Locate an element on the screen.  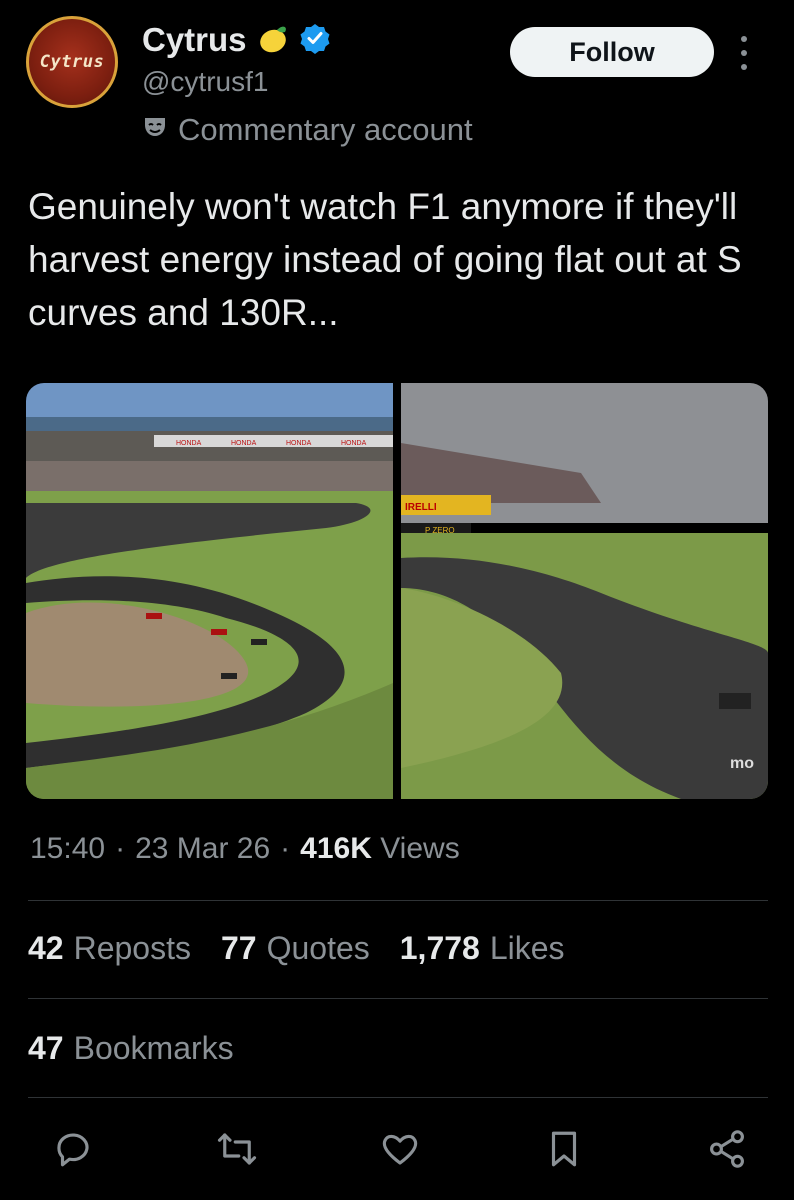
post-meta: 15:40 · 23 Mar 26 · 416K Views is located at coordinates (245, 849).